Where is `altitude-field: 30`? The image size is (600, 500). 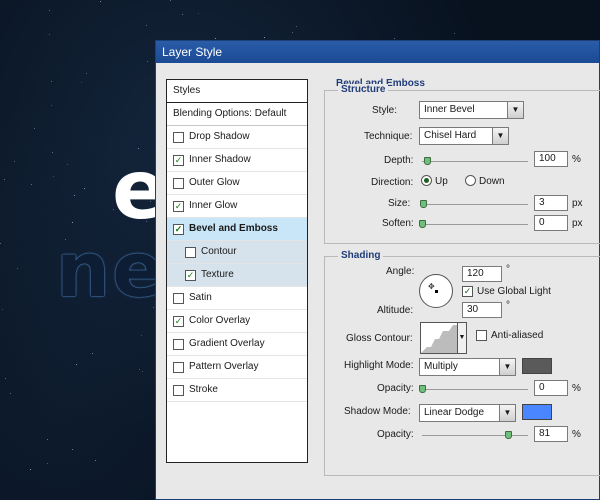 altitude-field: 30 is located at coordinates (482, 310).